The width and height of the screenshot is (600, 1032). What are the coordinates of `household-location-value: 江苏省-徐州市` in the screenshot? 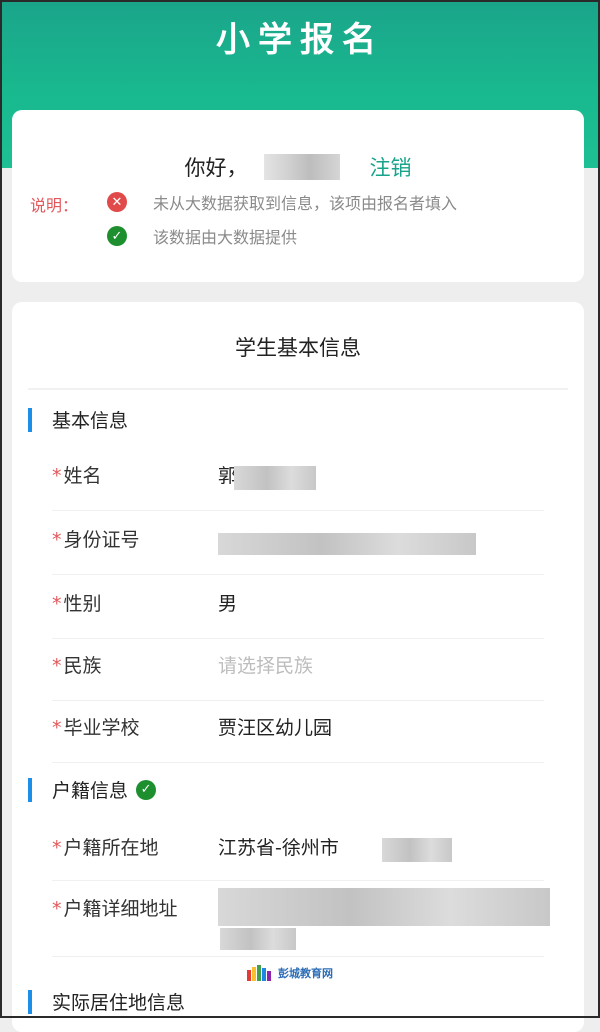 It's located at (278, 848).